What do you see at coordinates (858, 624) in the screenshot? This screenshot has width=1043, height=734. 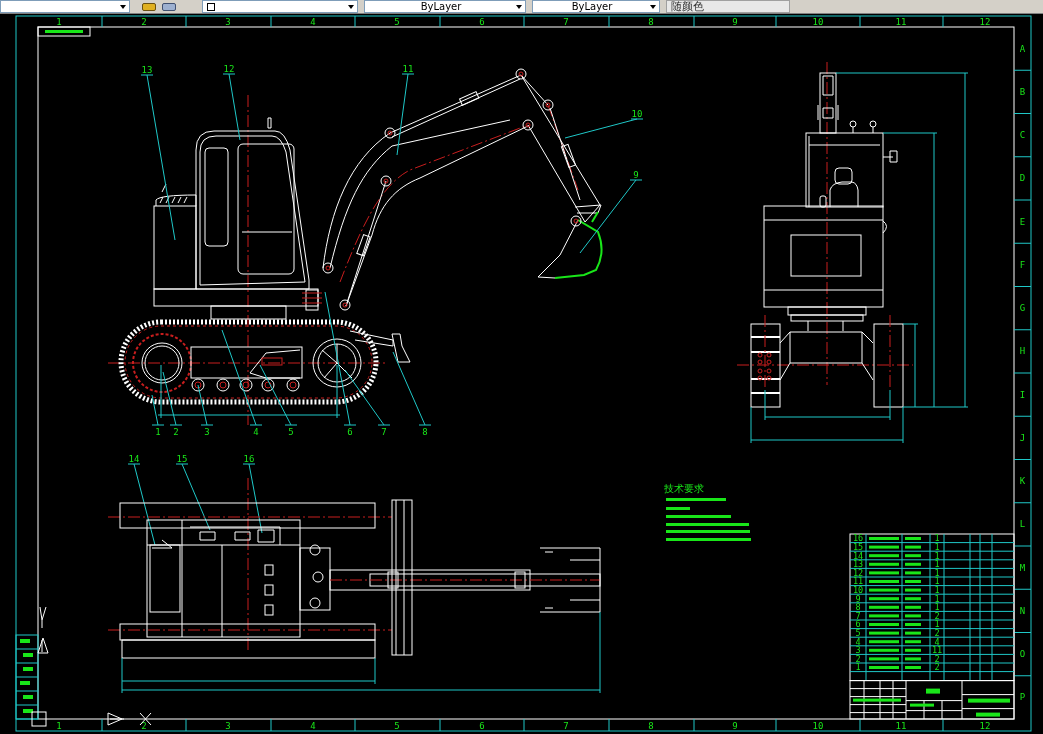 I see `table-cell: 6` at bounding box center [858, 624].